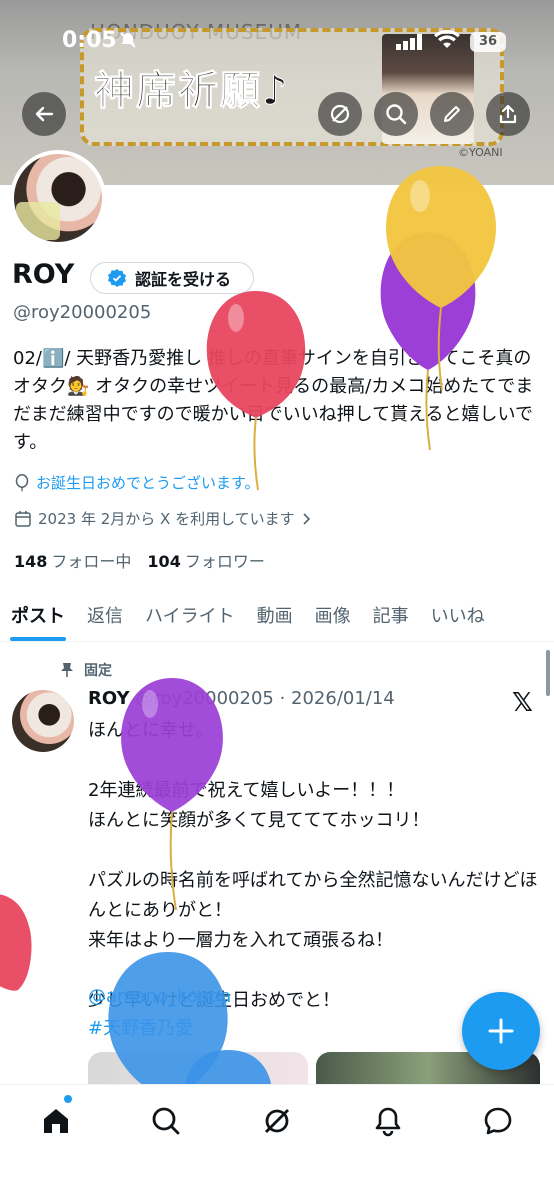  I want to click on banner-sign-text: 神席祈願♪, so click(192, 91).